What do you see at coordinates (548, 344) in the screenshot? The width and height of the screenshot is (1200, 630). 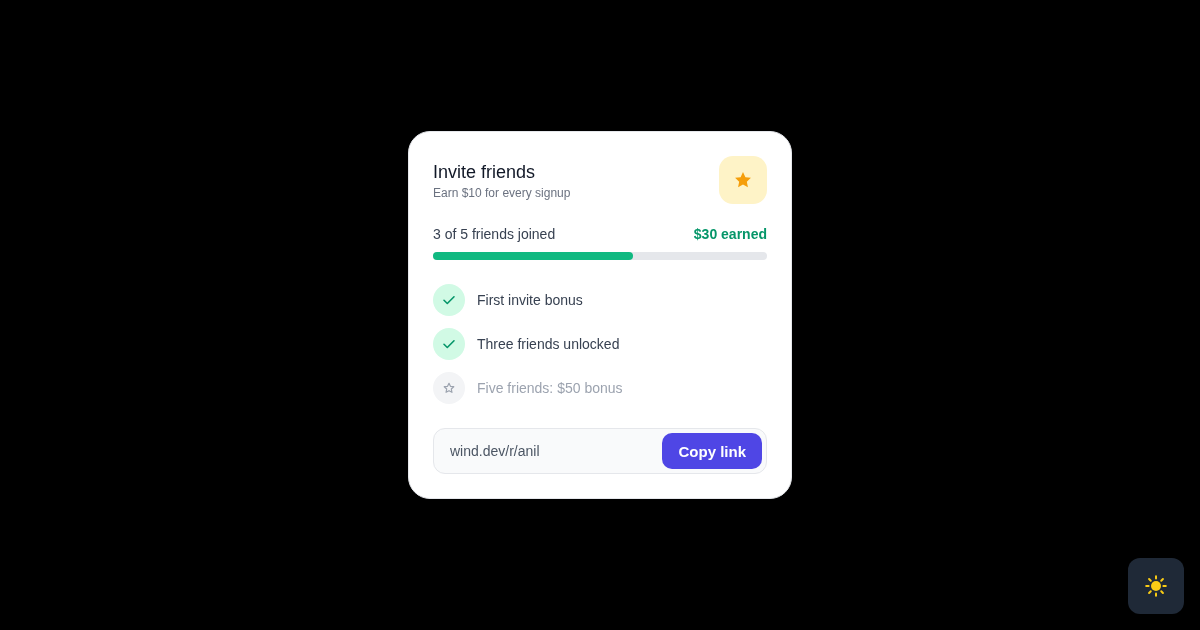 I see `milestone-label: Three friends unlocked` at bounding box center [548, 344].